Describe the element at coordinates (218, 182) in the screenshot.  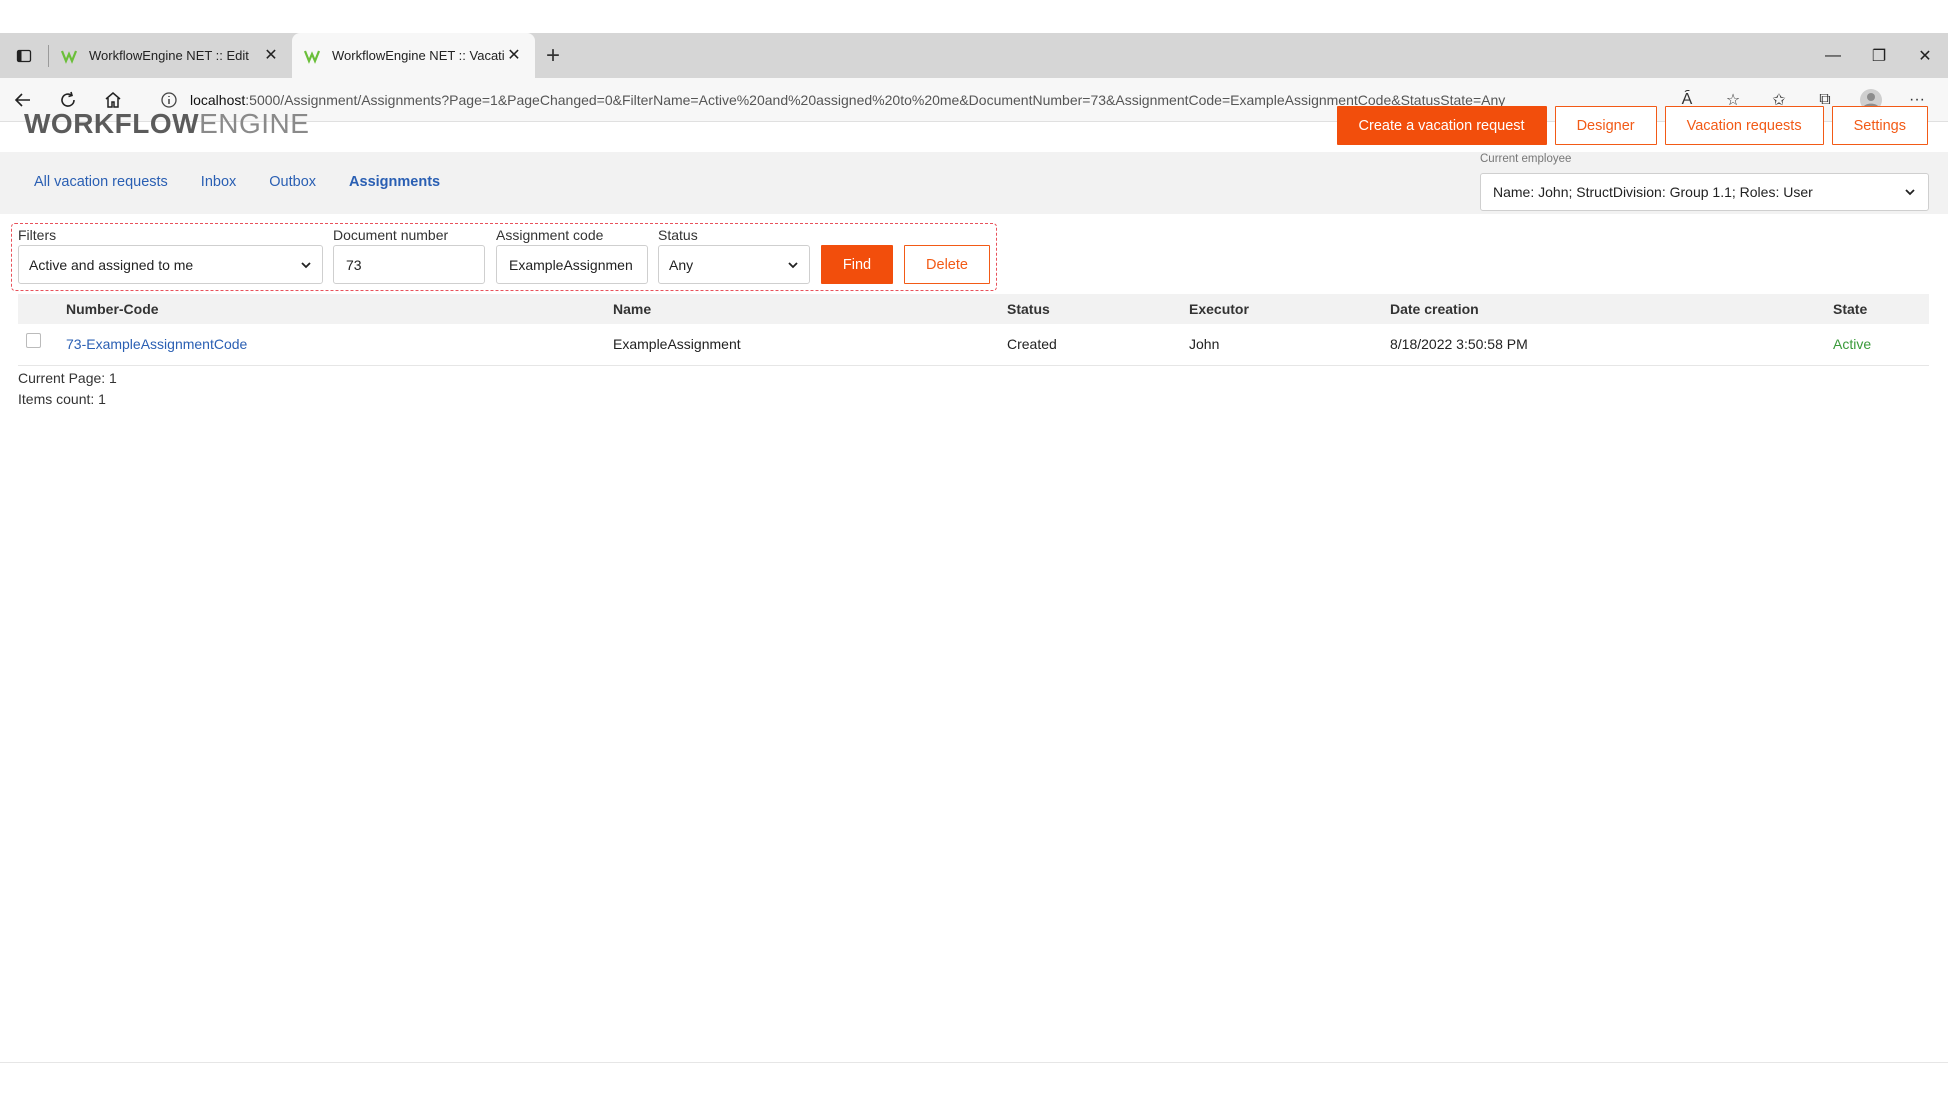
I see `menu-inbox: Inbox` at that location.